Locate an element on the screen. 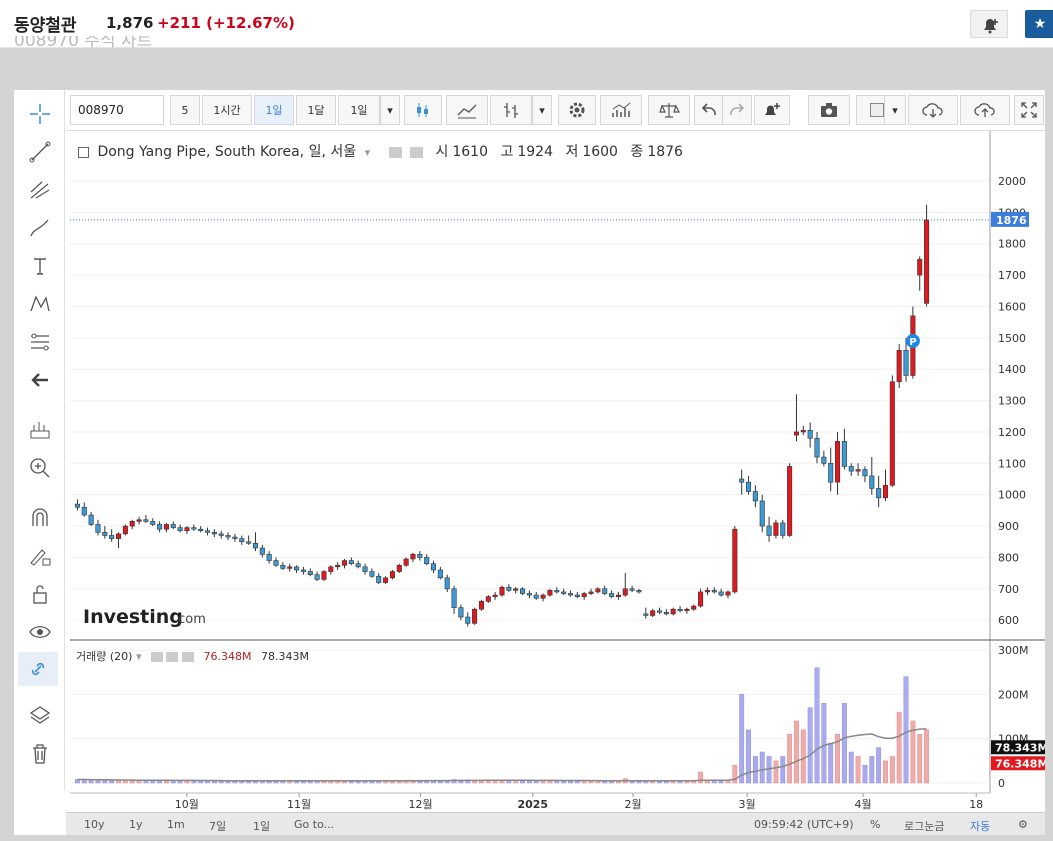 Image resolution: width=1053 pixels, height=841 pixels. volume-tick-label: 200M is located at coordinates (1013, 694).